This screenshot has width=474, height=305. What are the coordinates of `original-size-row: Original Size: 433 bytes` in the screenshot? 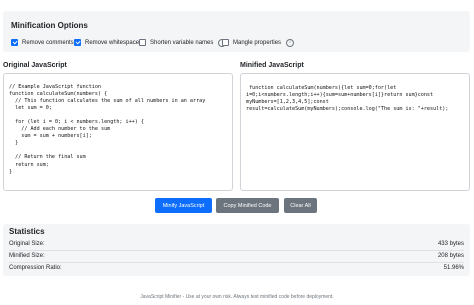 It's located at (236, 245).